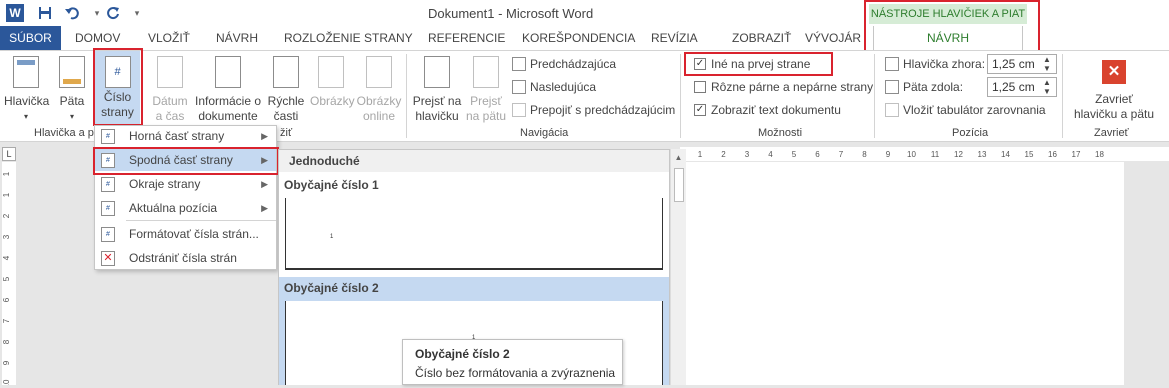  I want to click on header-label: Hlavička, so click(27, 101).